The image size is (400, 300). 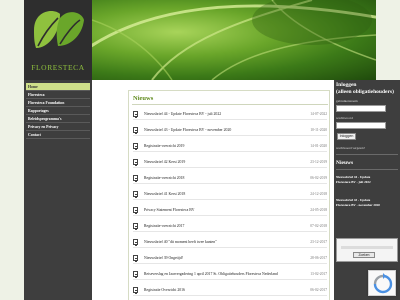 What do you see at coordinates (230, 227) in the screenshot?
I see `news-row: Registratie-overzicht 2017 07-02-2018` at bounding box center [230, 227].